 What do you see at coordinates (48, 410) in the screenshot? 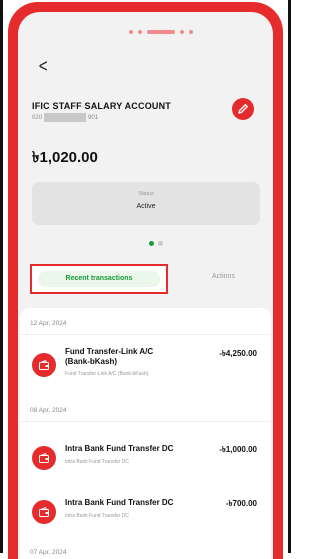
I see `date-header: 08 Apr, 2024` at bounding box center [48, 410].